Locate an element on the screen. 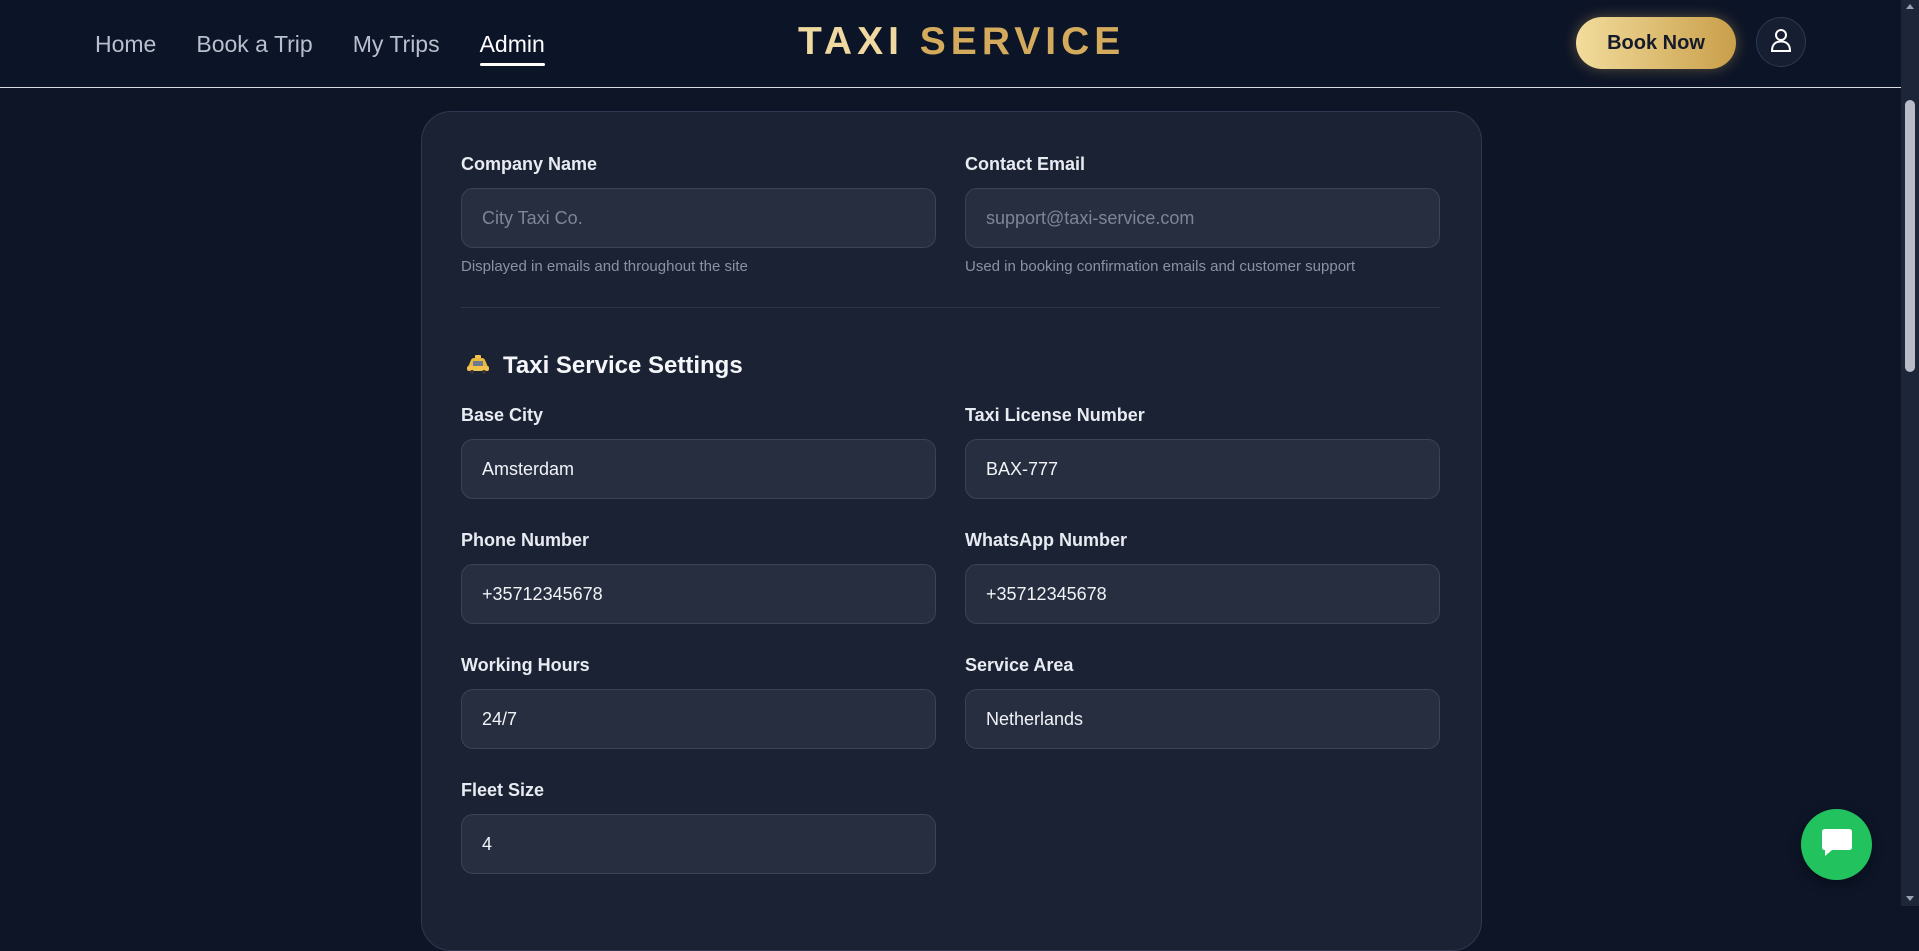  service-area-input is located at coordinates (1202, 719).